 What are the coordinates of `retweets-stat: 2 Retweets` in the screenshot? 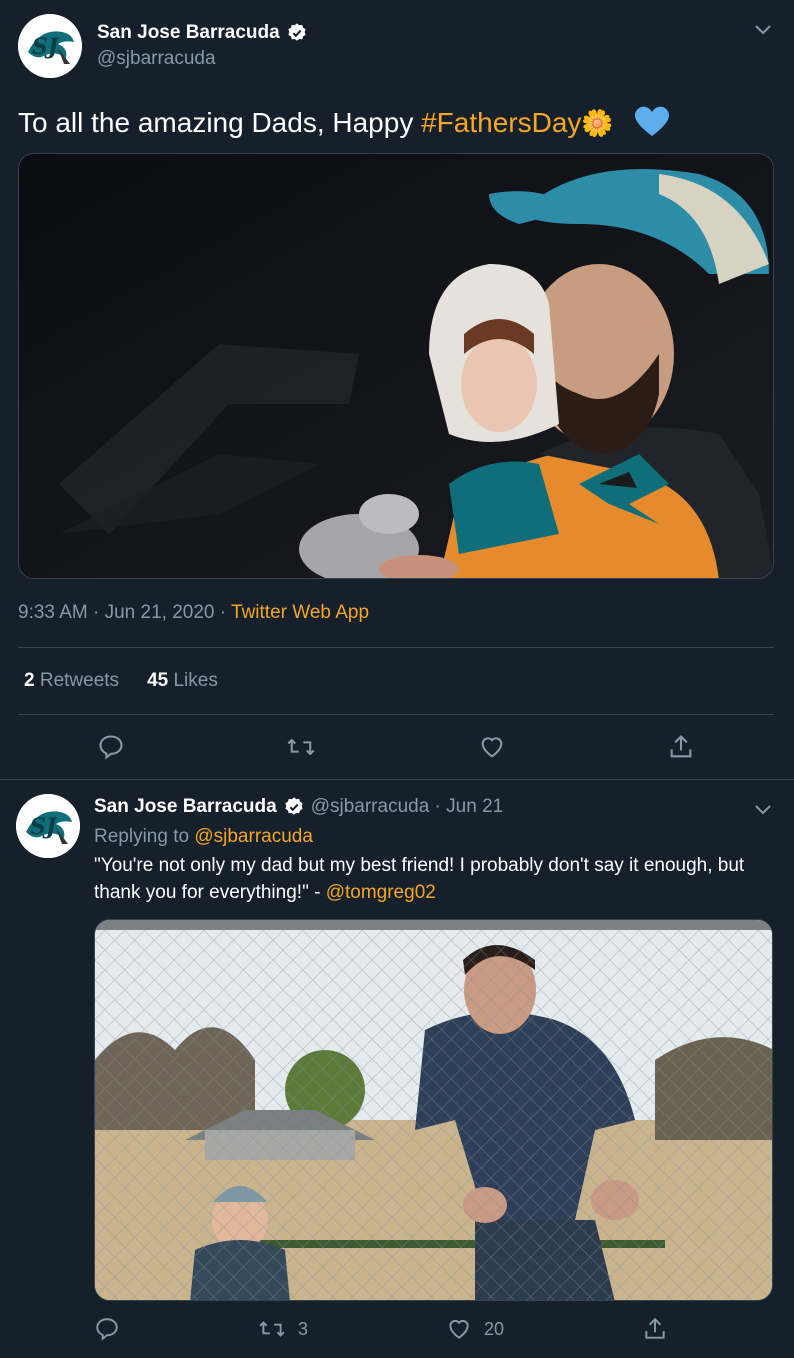 It's located at (71, 681).